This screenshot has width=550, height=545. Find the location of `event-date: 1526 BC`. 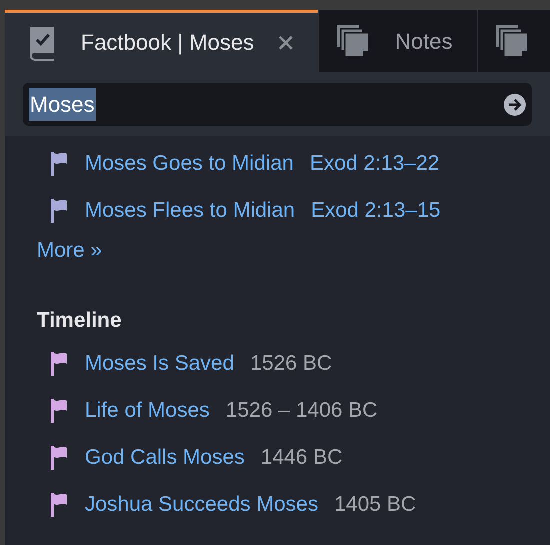

event-date: 1526 BC is located at coordinates (291, 363).